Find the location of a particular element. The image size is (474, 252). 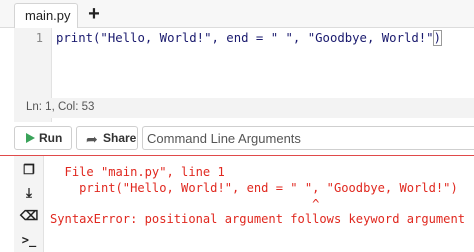

share-button-label: Share is located at coordinates (120, 138).